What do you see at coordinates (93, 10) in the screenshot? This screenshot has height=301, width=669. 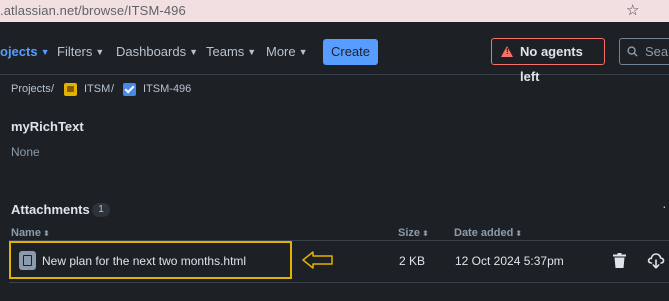 I see `url-text: .atlassian.net/browse/ITSM-496` at bounding box center [93, 10].